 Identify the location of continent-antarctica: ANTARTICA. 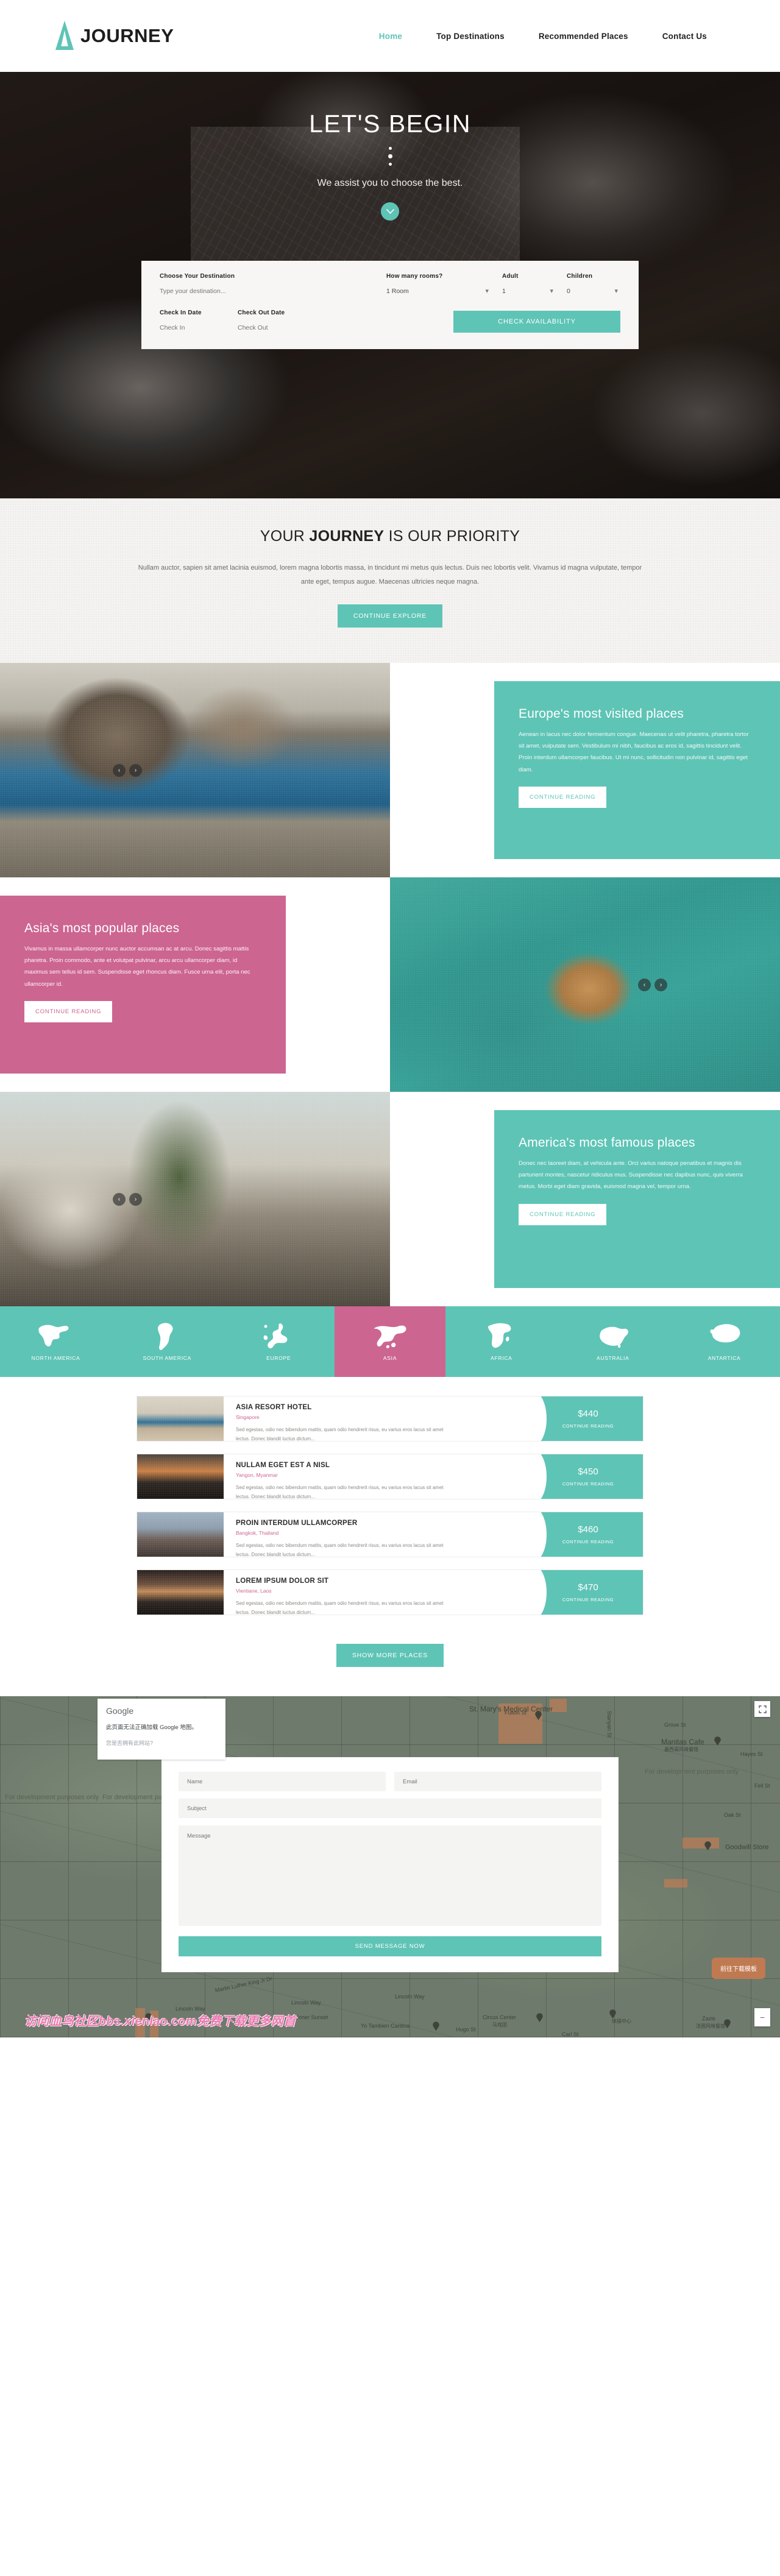
(724, 1342).